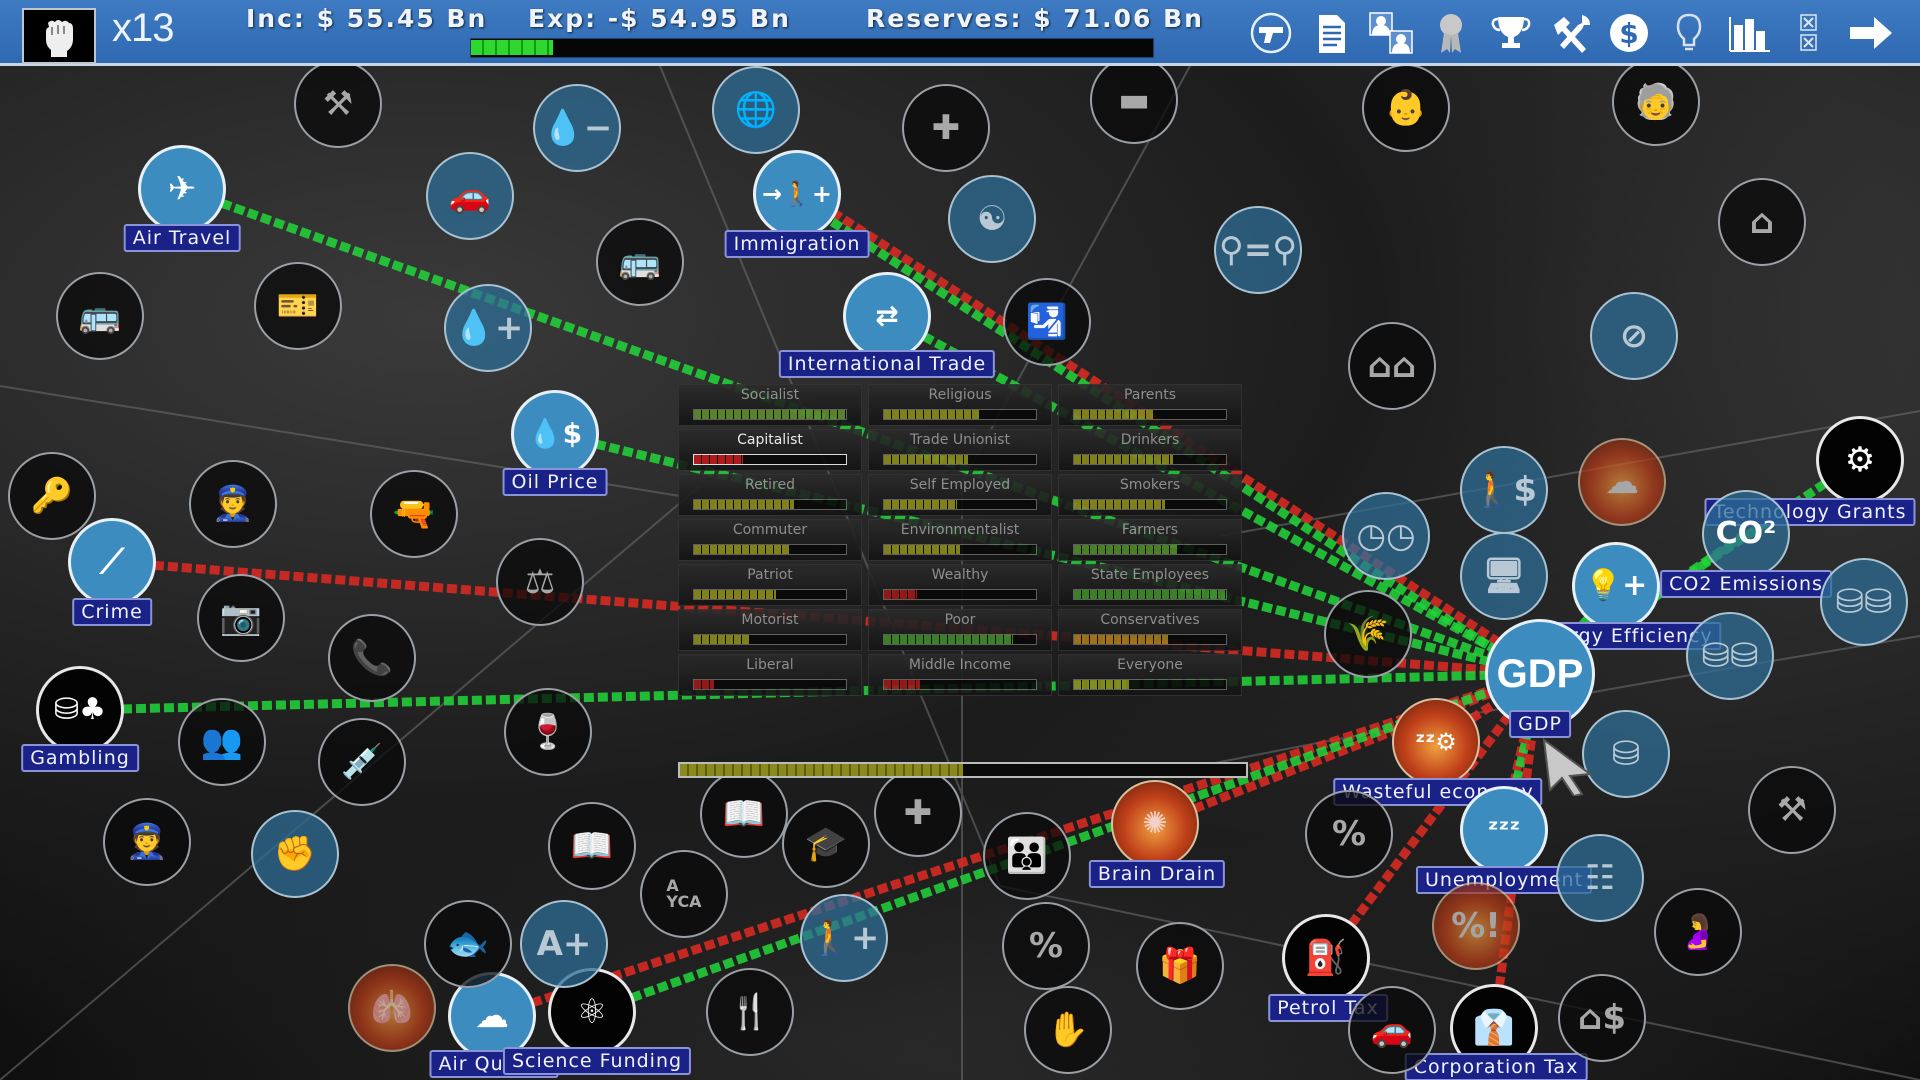  I want to click on tools-node: ⚒, so click(1792, 810).